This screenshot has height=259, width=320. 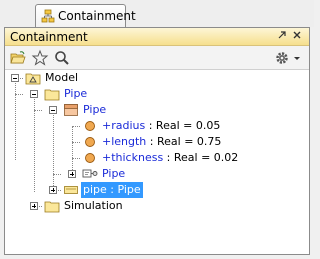 I want to click on search-icon, so click(x=62, y=58).